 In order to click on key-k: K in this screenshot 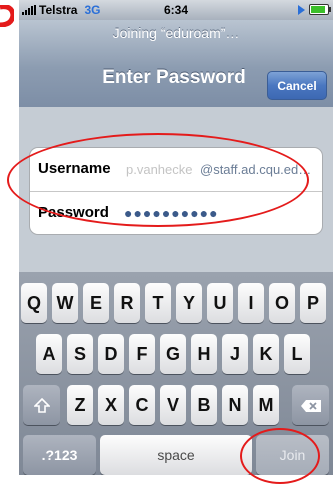, I will do `click(266, 354)`.